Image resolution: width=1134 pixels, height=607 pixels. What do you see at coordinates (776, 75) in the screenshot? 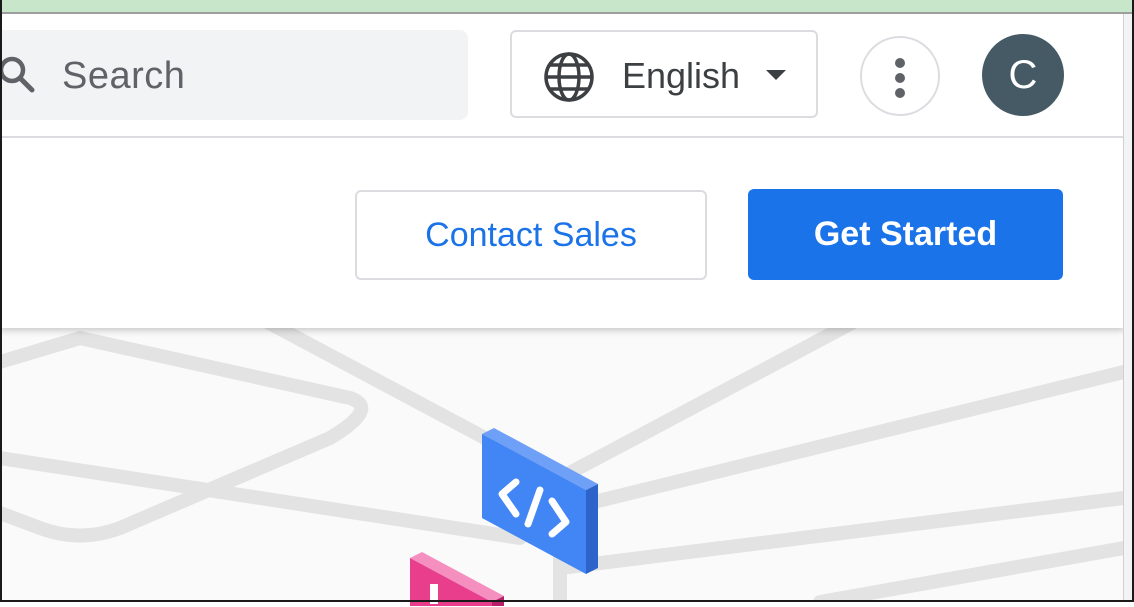
I see `caret-down-icon` at bounding box center [776, 75].